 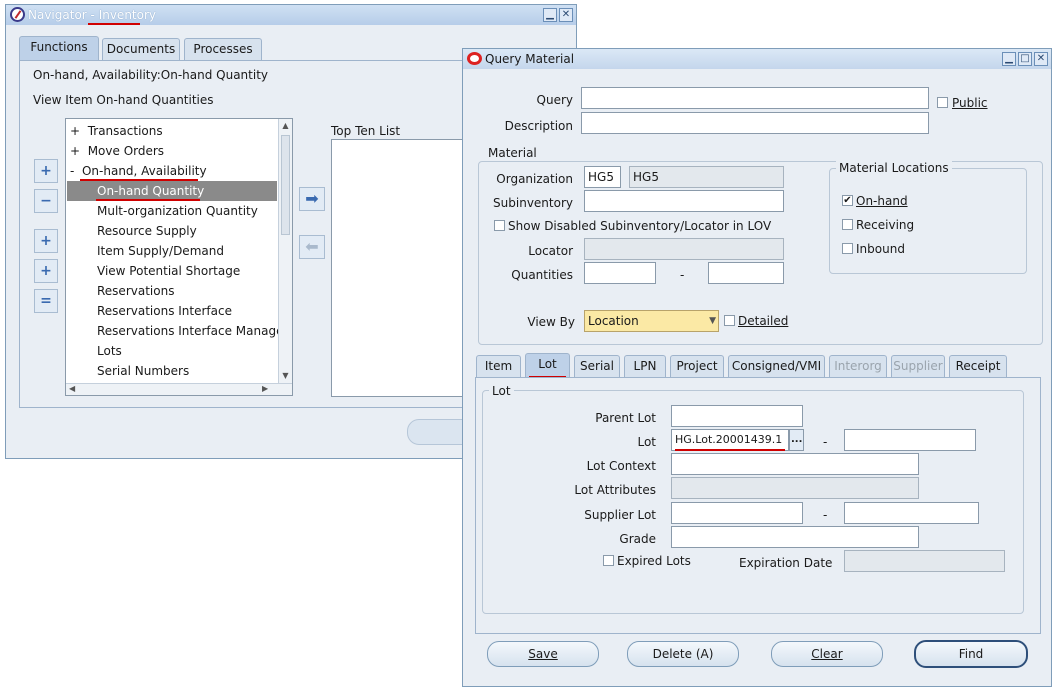 What do you see at coordinates (597, 366) in the screenshot?
I see `tab-serial: Serial` at bounding box center [597, 366].